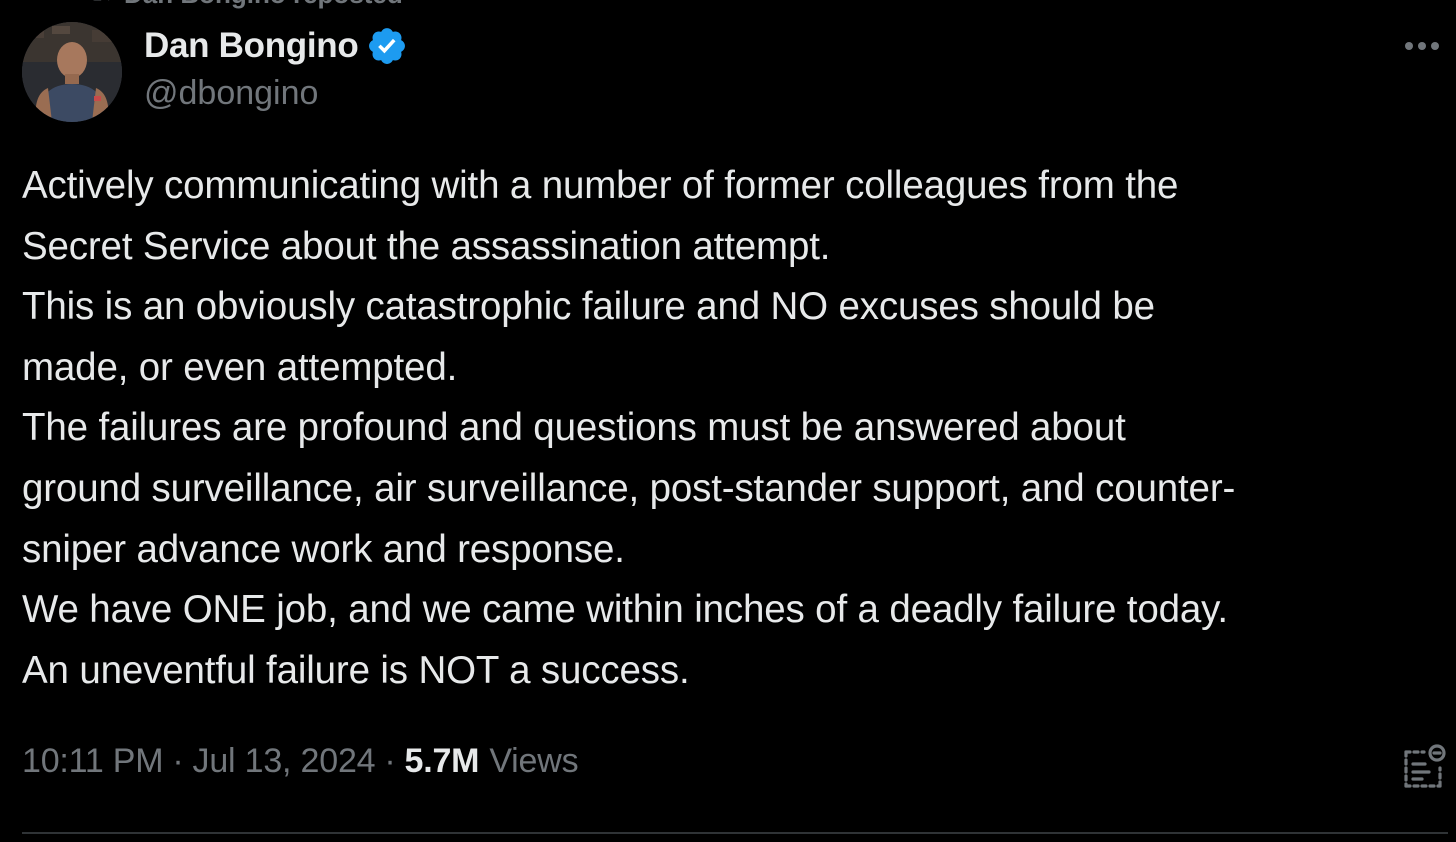 The height and width of the screenshot is (842, 1456). Describe the element at coordinates (534, 761) in the screenshot. I see `views-label: Views` at that location.